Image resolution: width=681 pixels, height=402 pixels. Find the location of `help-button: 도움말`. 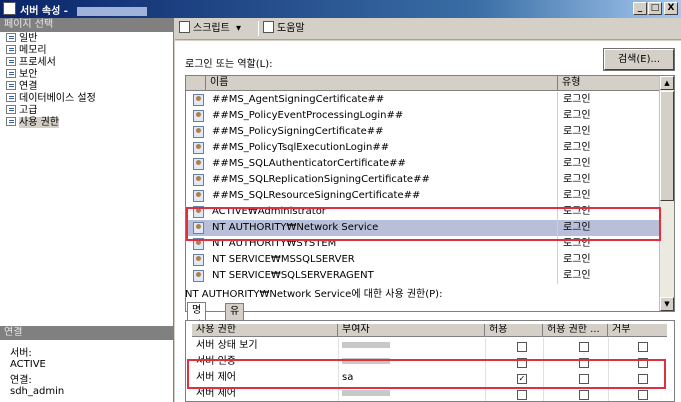

help-button: 도움말 is located at coordinates (284, 29).